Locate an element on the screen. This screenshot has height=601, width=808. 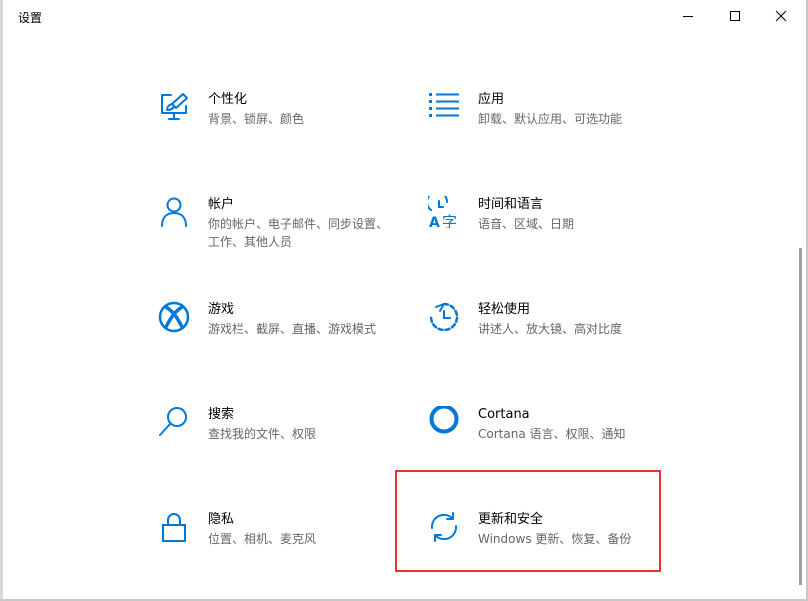
tile-name: 应用 is located at coordinates (491, 99).